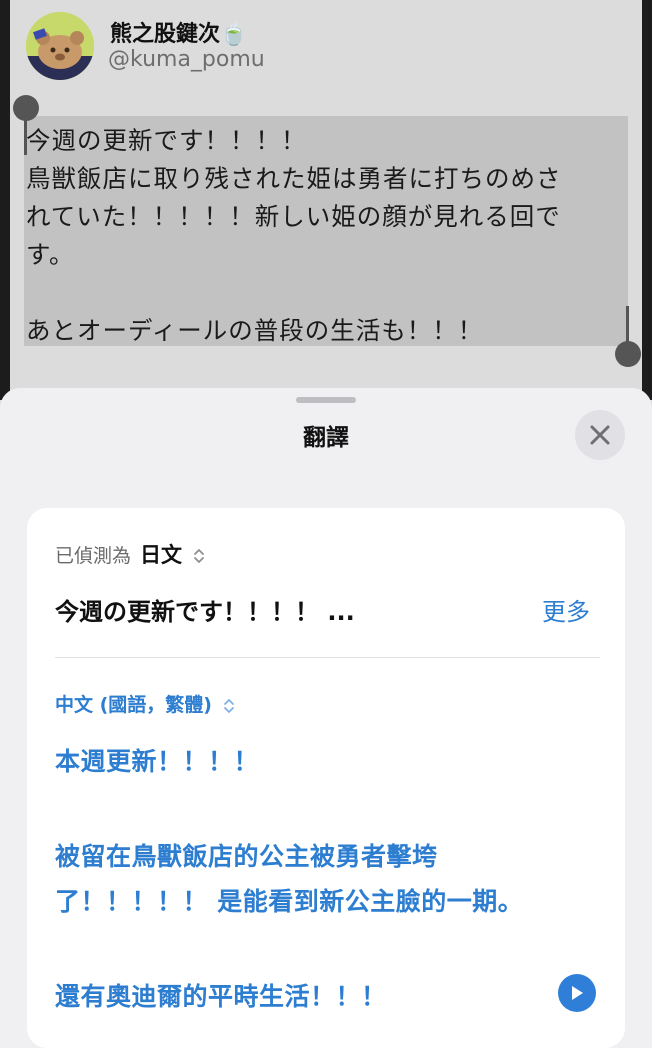 This screenshot has height=1048, width=652. Describe the element at coordinates (647, 200) in the screenshot. I see `screen-edge-right` at that location.